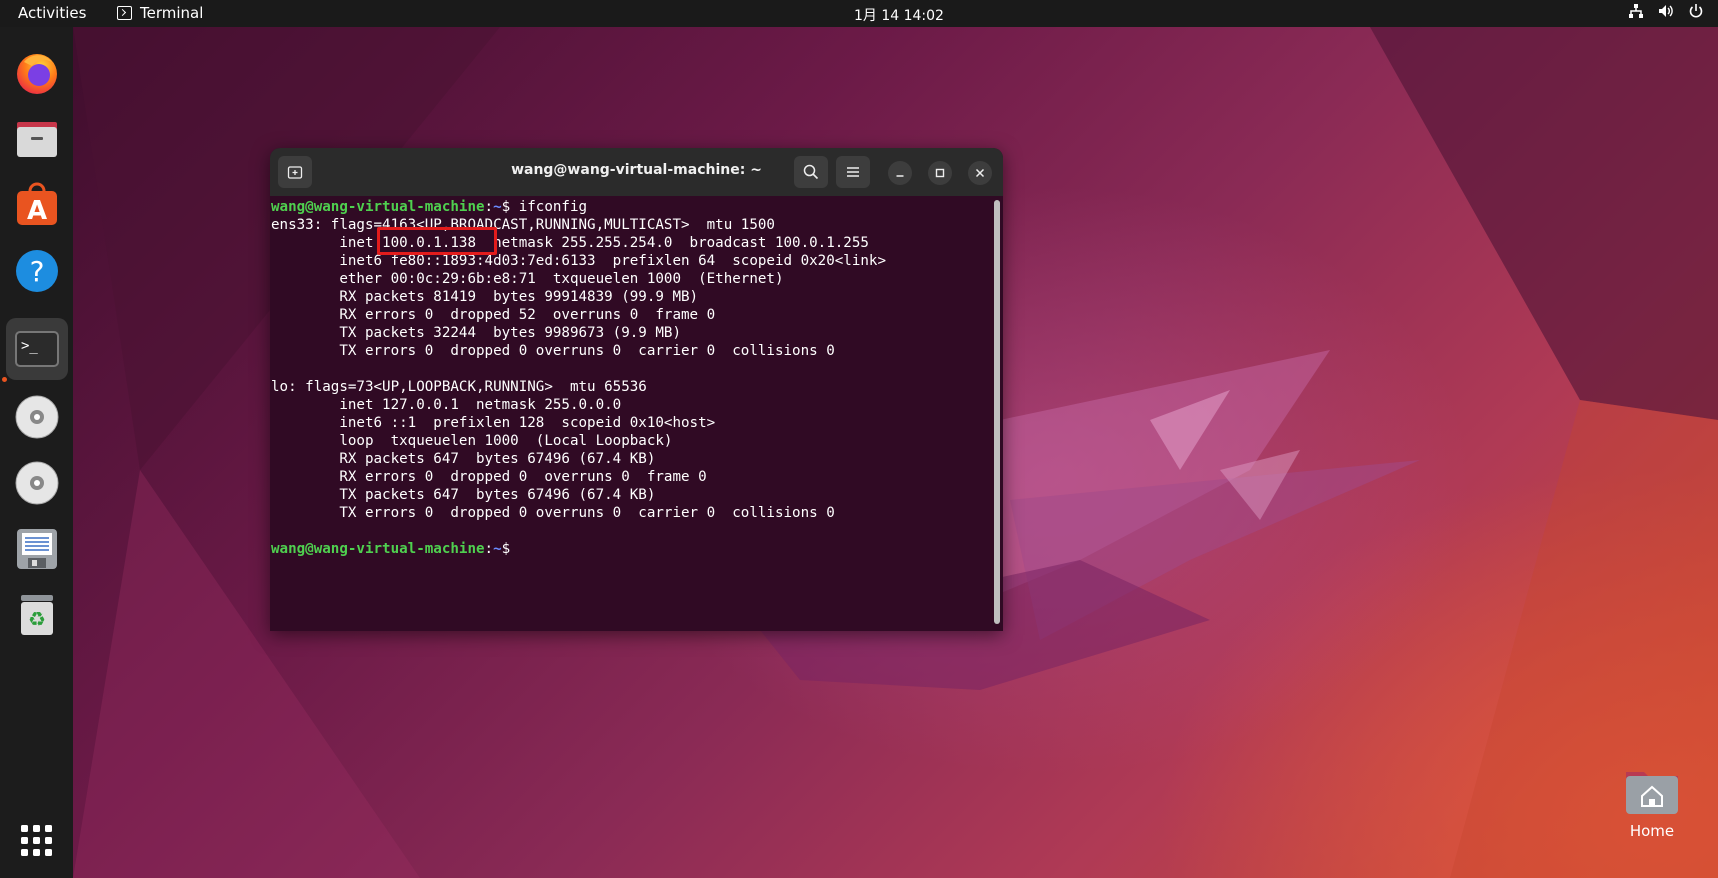 This screenshot has width=1718, height=878. I want to click on ip-highlight-box, so click(437, 241).